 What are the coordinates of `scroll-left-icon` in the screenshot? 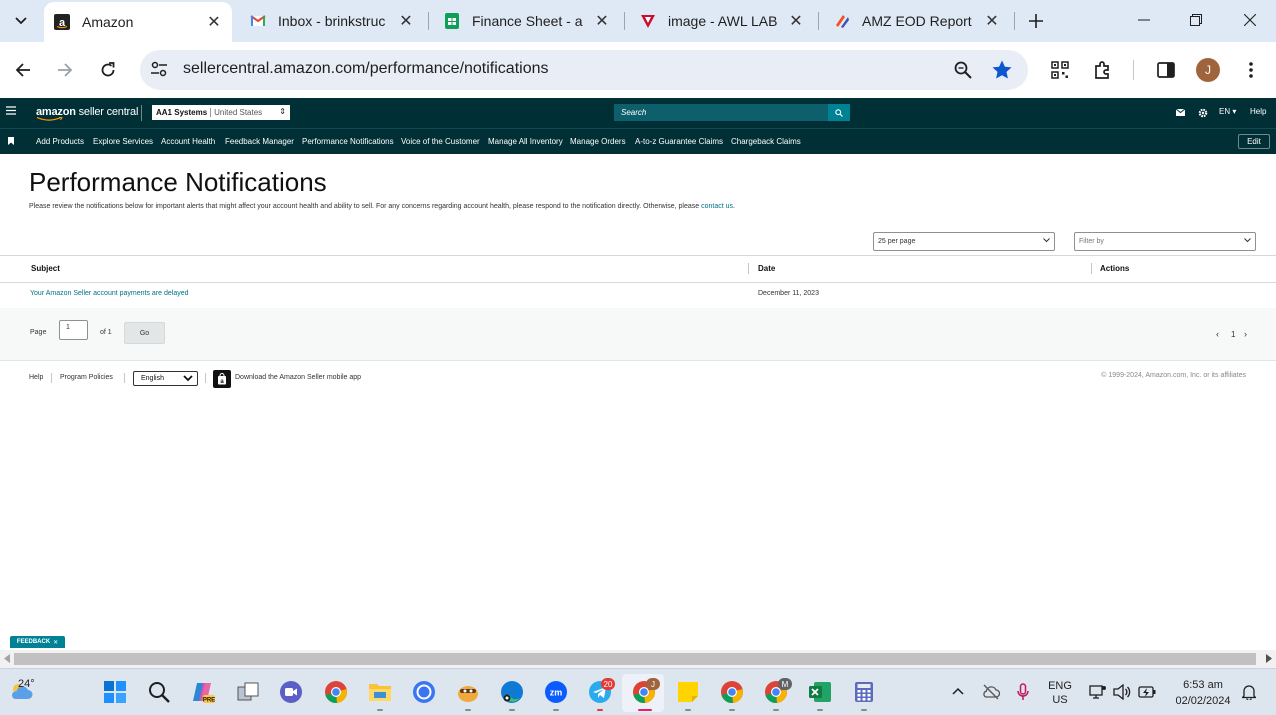 It's located at (7, 658).